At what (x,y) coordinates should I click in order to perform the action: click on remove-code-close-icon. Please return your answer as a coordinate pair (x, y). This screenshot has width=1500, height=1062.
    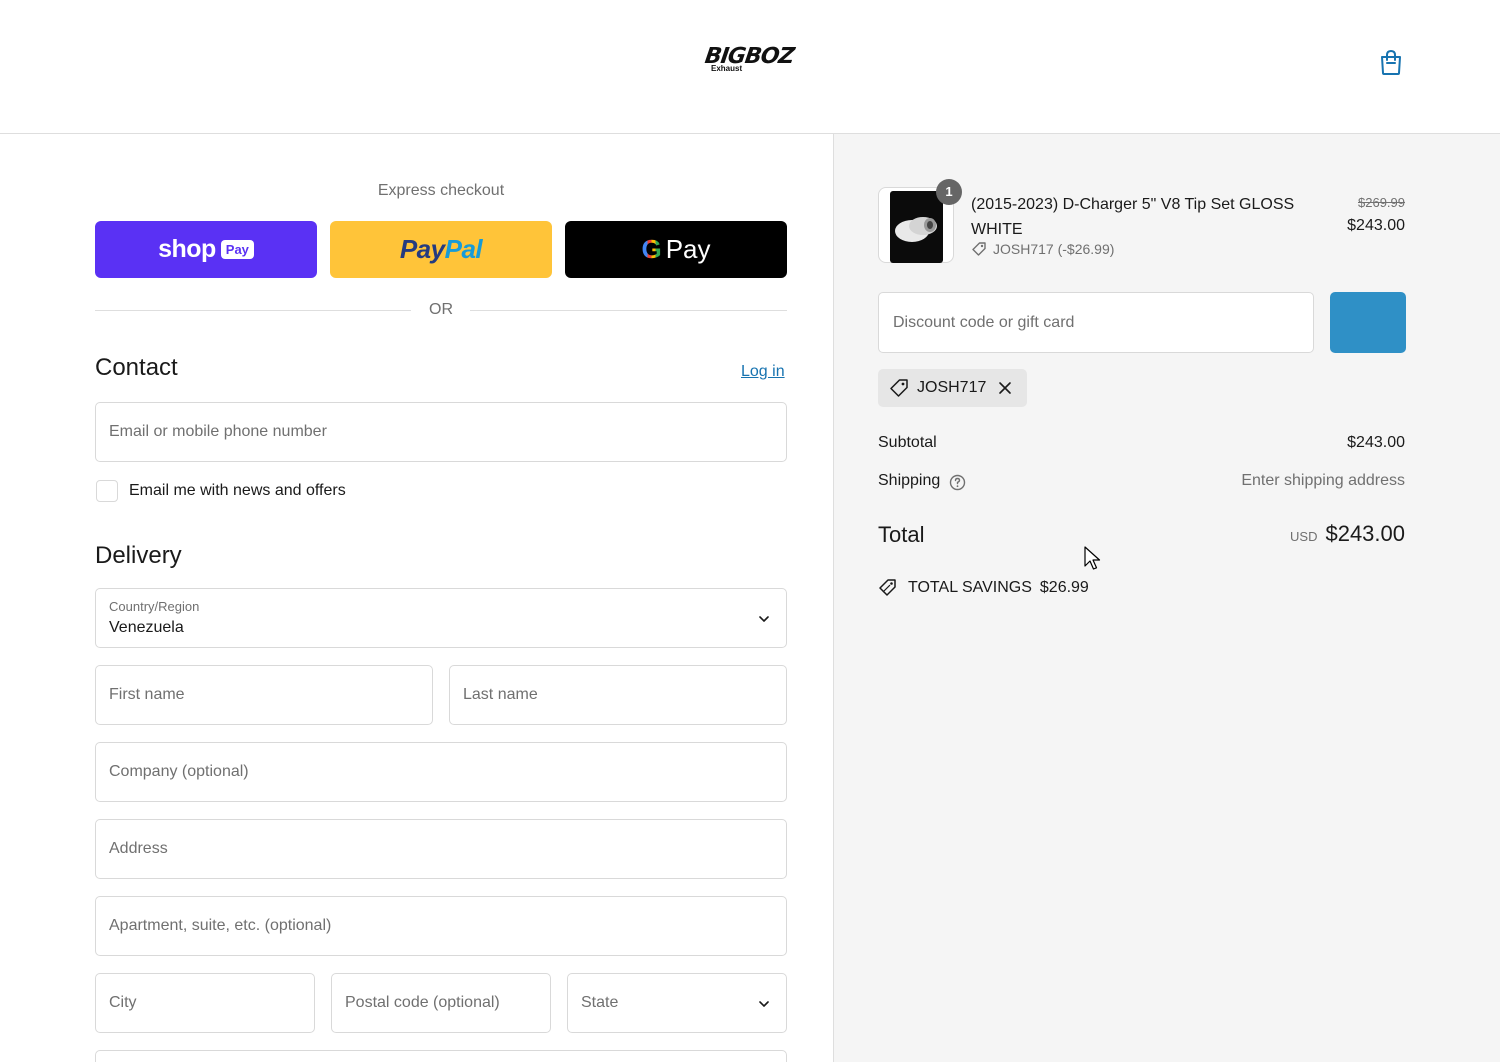
    Looking at the image, I should click on (1005, 388).